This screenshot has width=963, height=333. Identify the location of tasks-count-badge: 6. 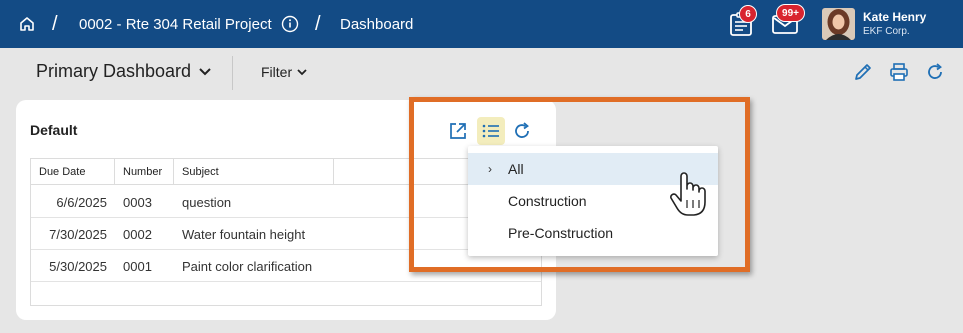
(748, 14).